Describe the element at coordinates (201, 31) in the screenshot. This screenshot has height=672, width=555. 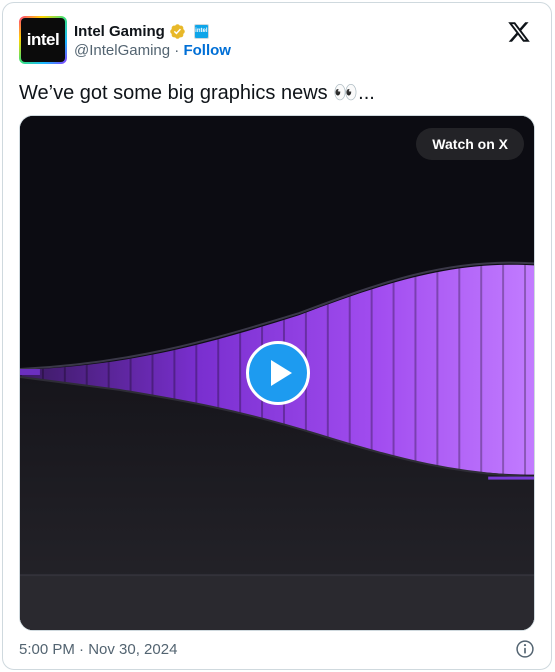
I see `affiliate-badge: intel` at that location.